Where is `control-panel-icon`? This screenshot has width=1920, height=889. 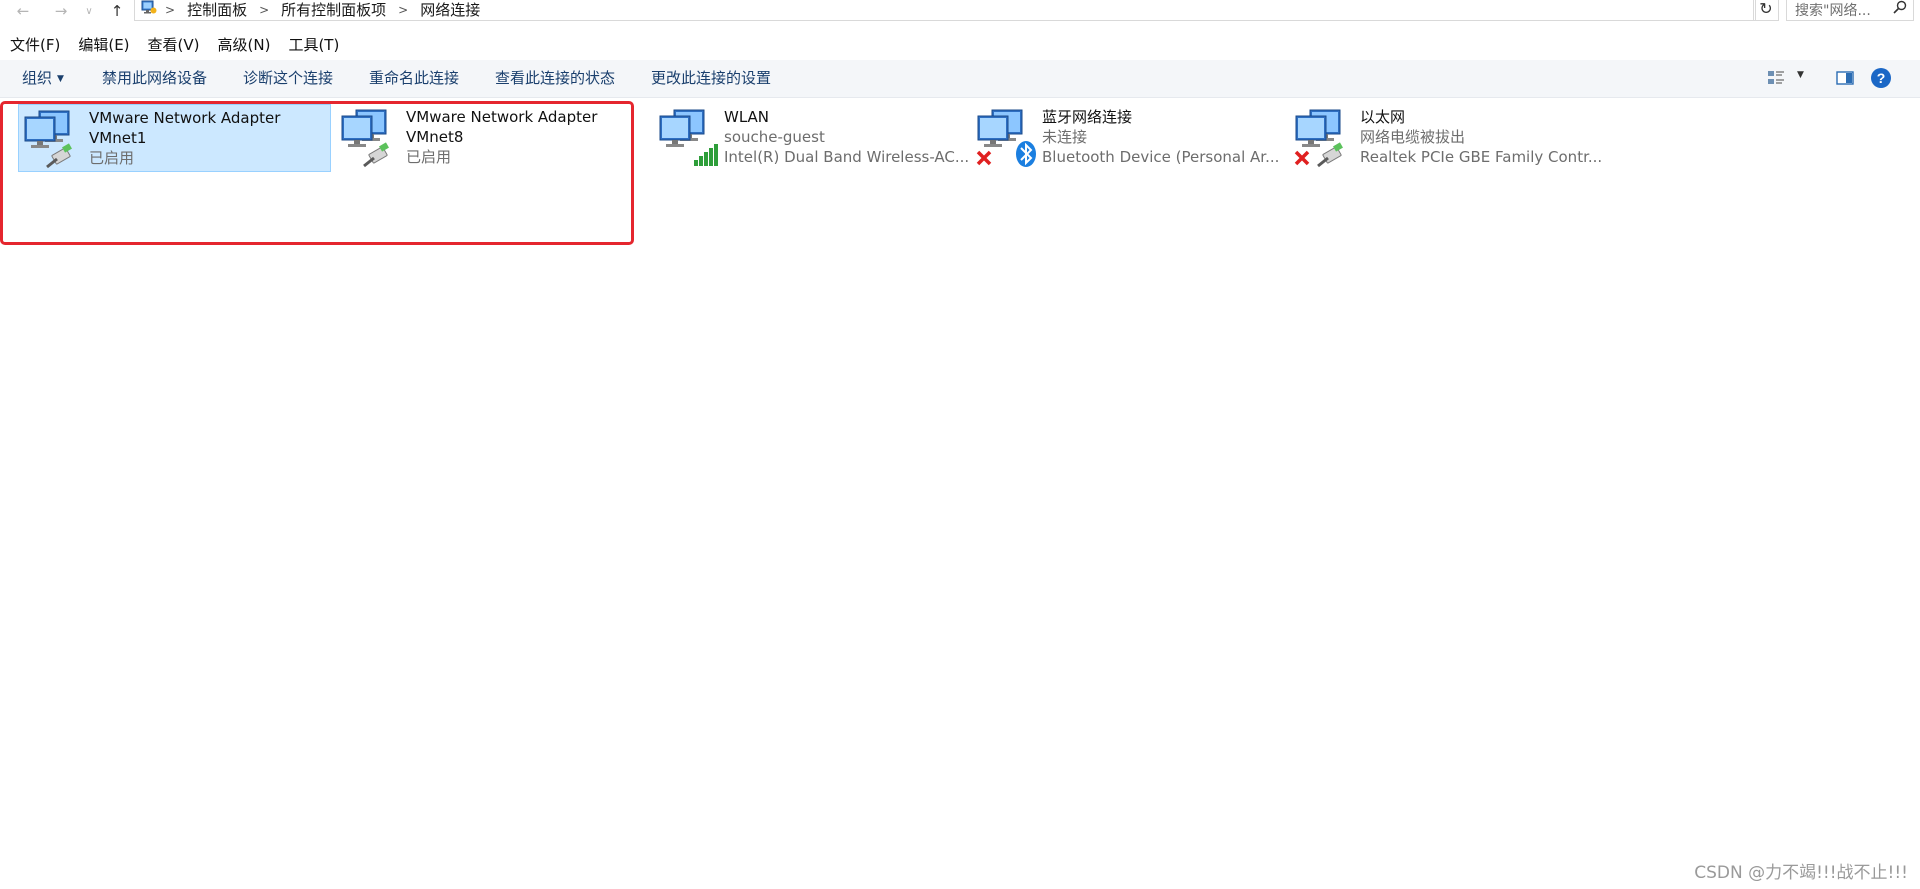 control-panel-icon is located at coordinates (149, 7).